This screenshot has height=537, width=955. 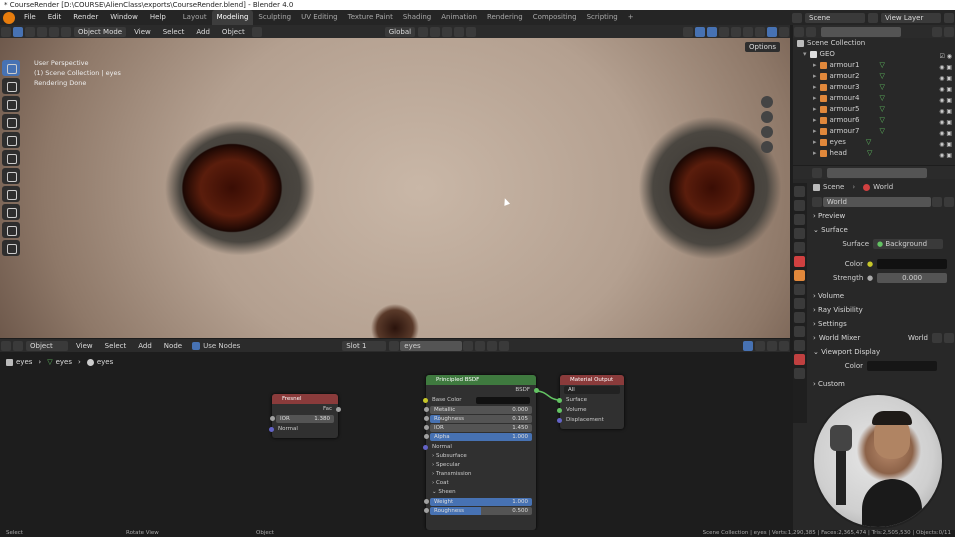 I want to click on outliner-item: ▸ armour5 ▽ ◉ ▣, so click(x=874, y=109).